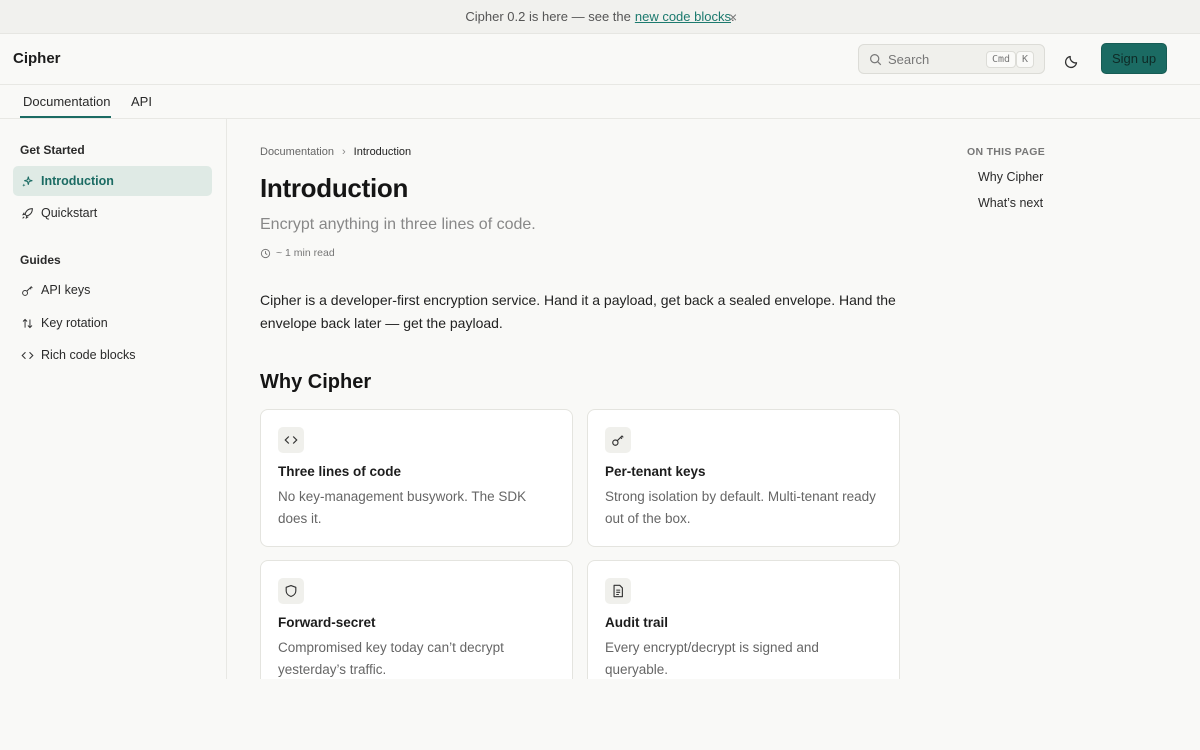 This screenshot has height=750, width=1200. I want to click on breadcrumb: Documentation › Introduction, so click(335, 152).